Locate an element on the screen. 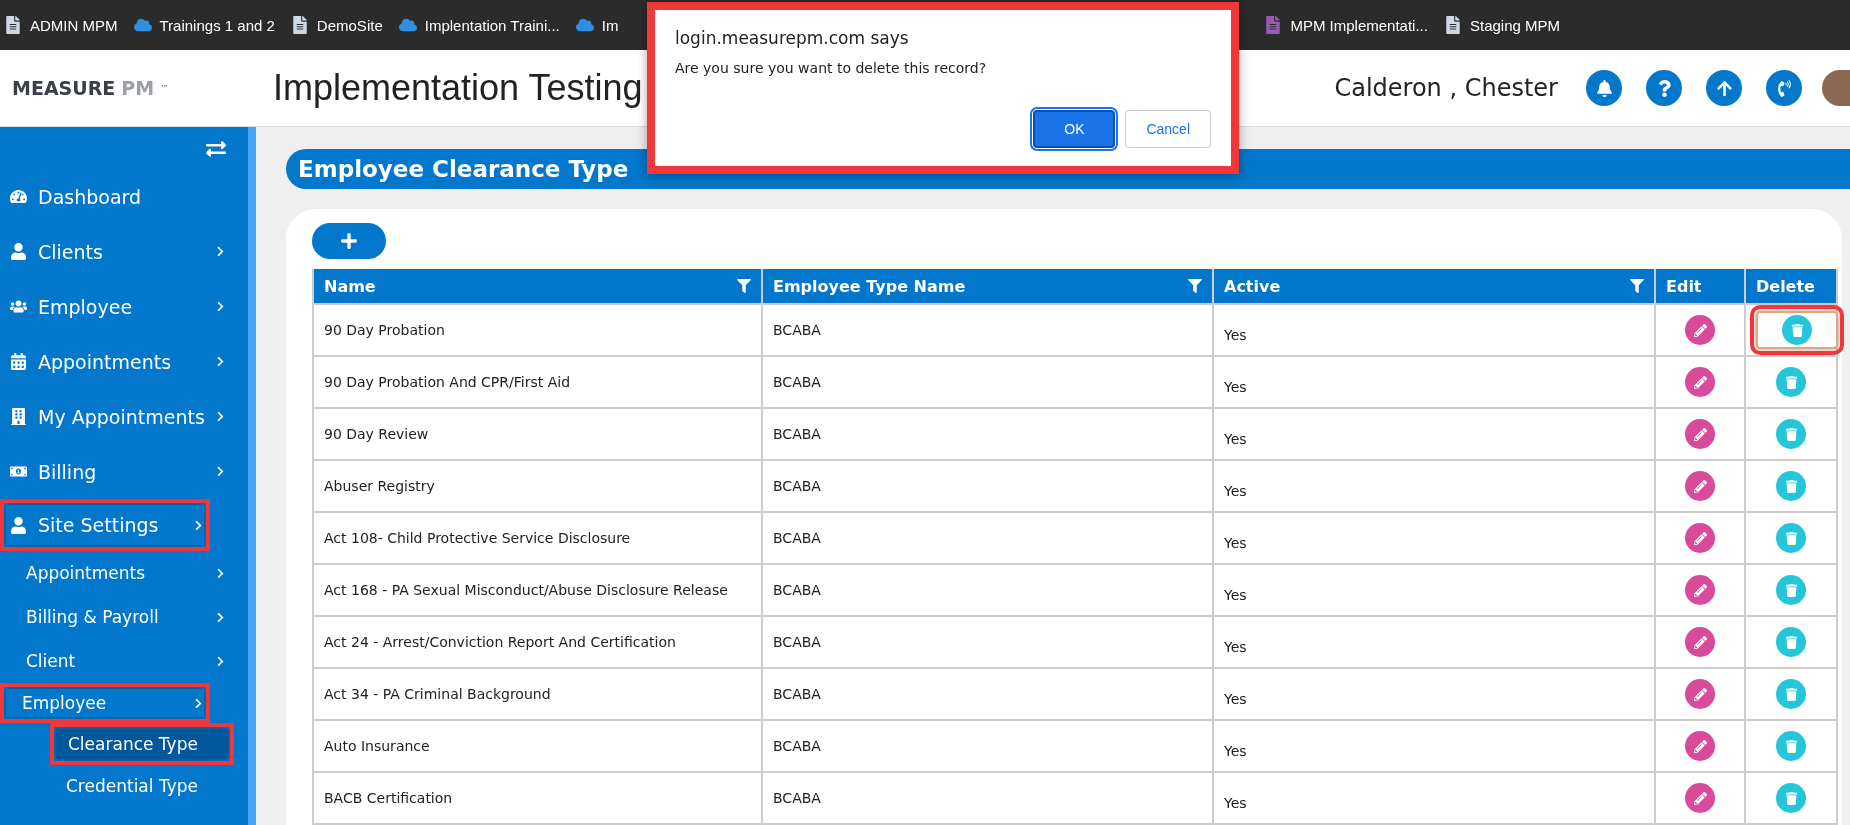 The image size is (1850, 825). bookmark: ADMIN MPM is located at coordinates (61, 25).